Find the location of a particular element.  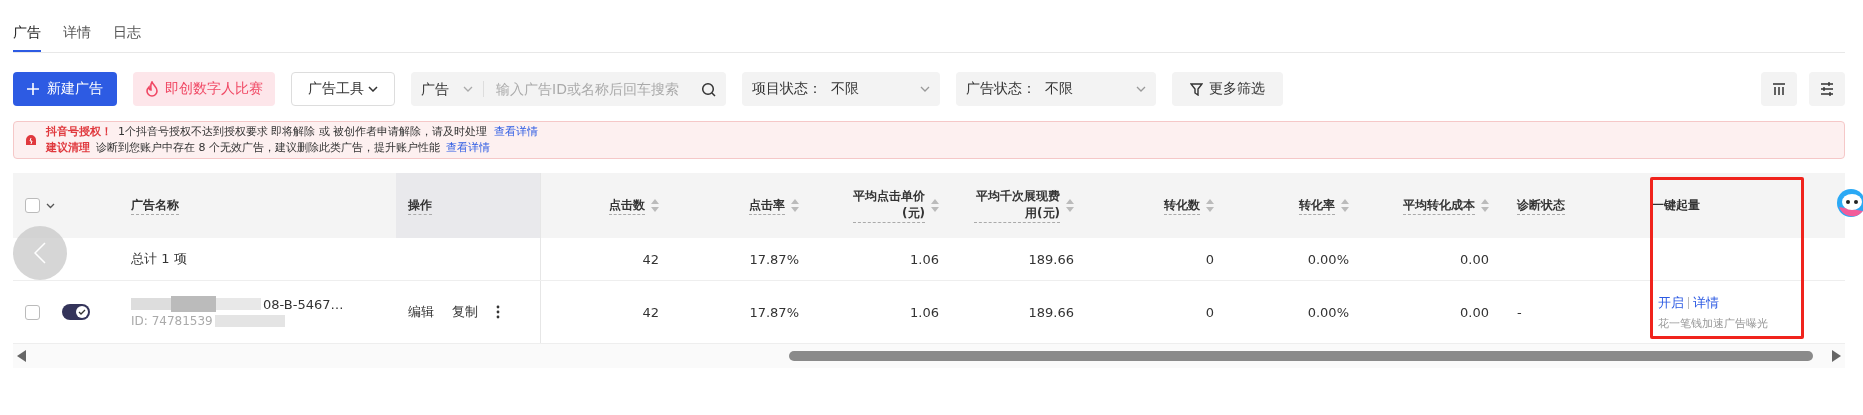

tab: 广告 is located at coordinates (27, 36).